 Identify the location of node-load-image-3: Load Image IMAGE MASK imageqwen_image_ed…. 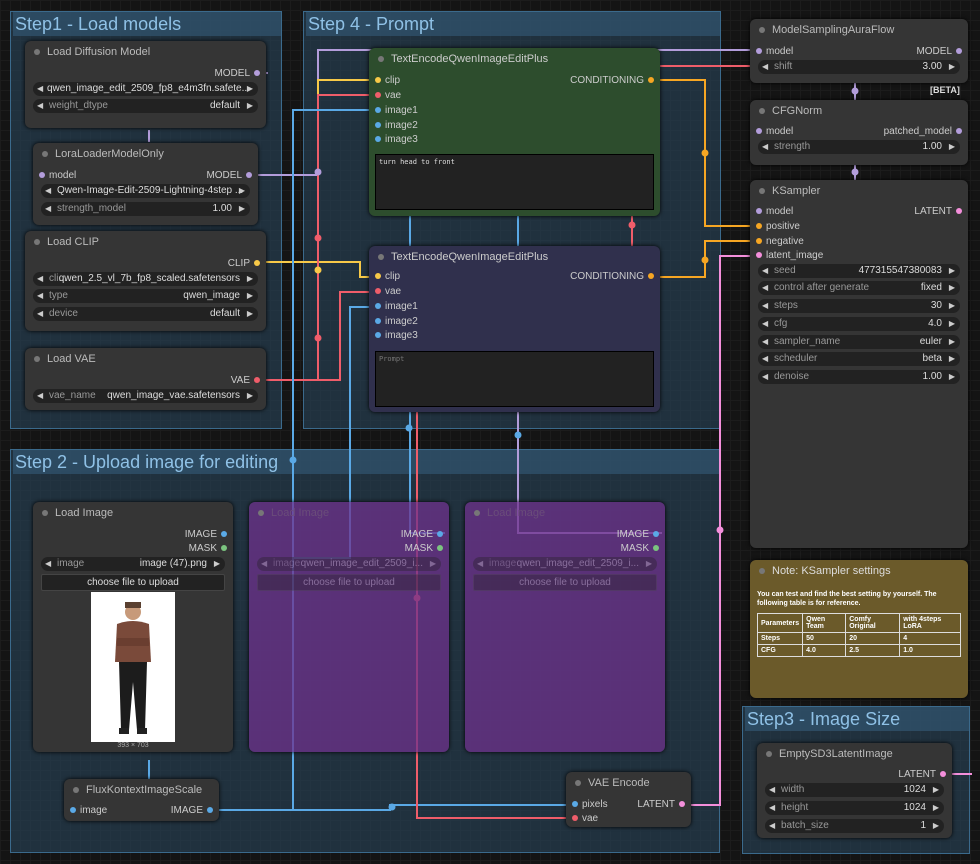
(565, 627).